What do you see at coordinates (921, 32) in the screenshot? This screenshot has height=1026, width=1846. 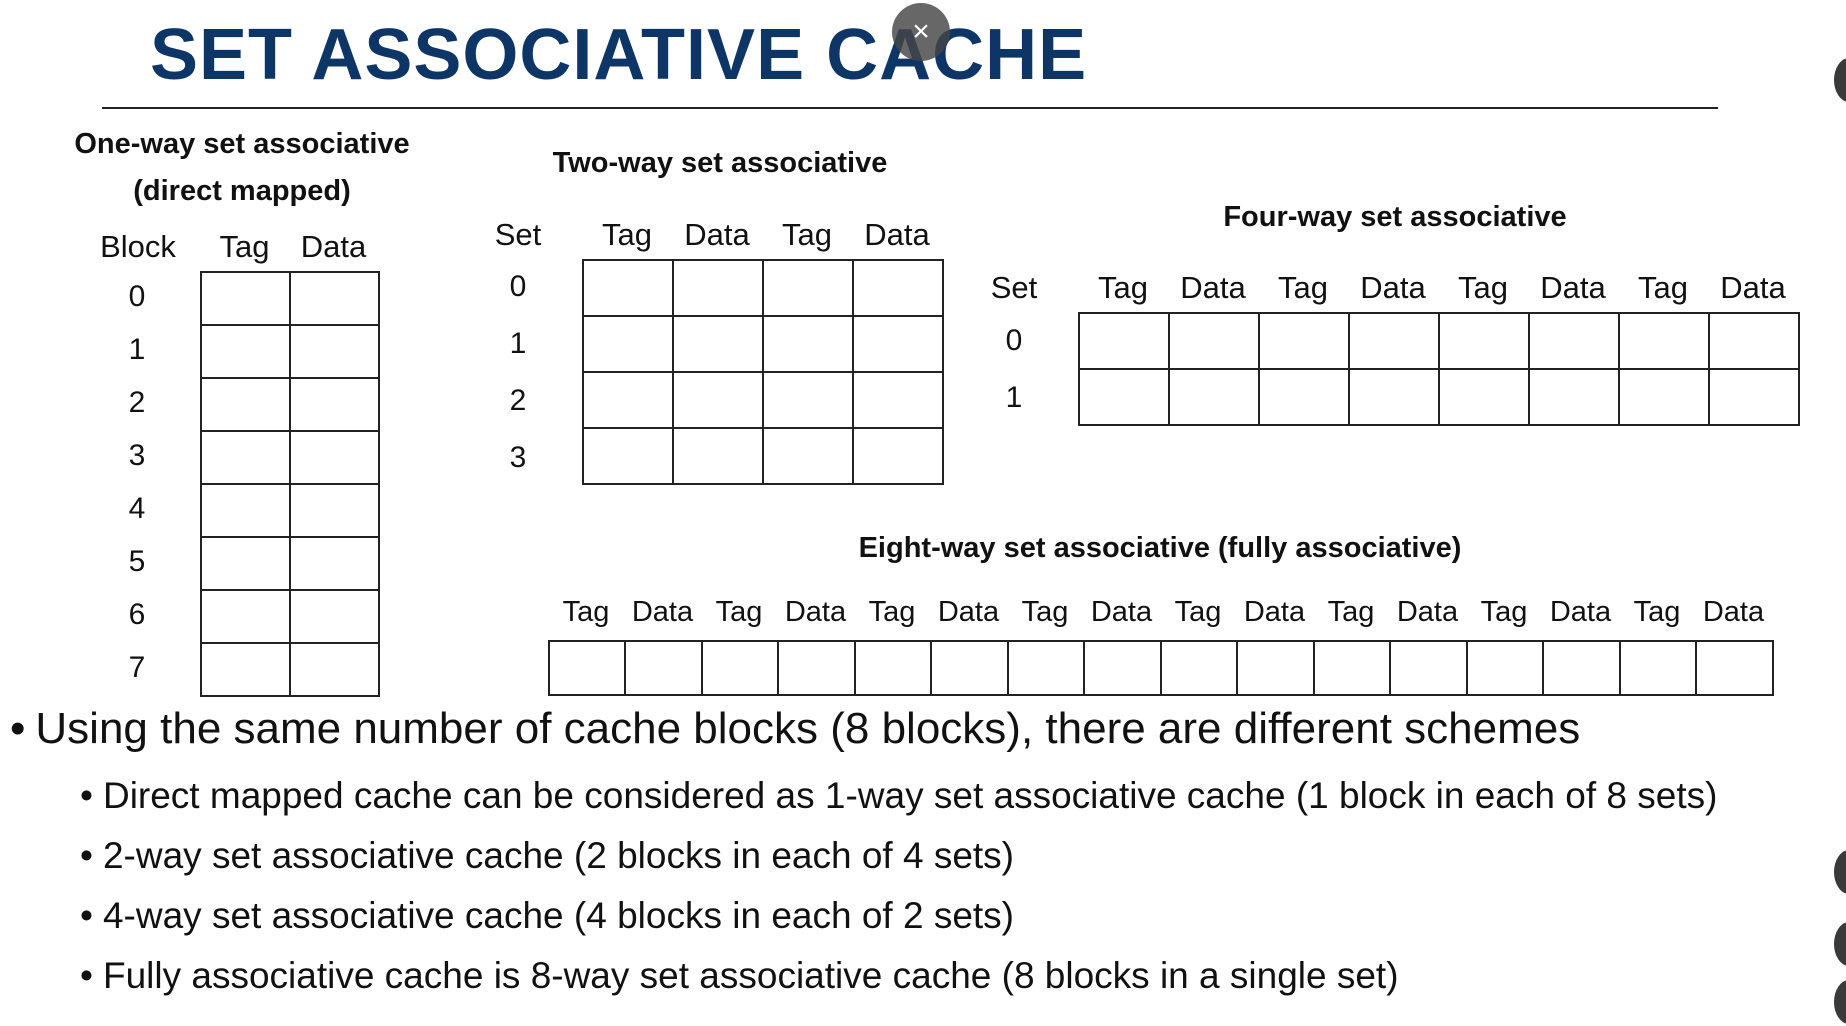 I see `close-icon: ×` at bounding box center [921, 32].